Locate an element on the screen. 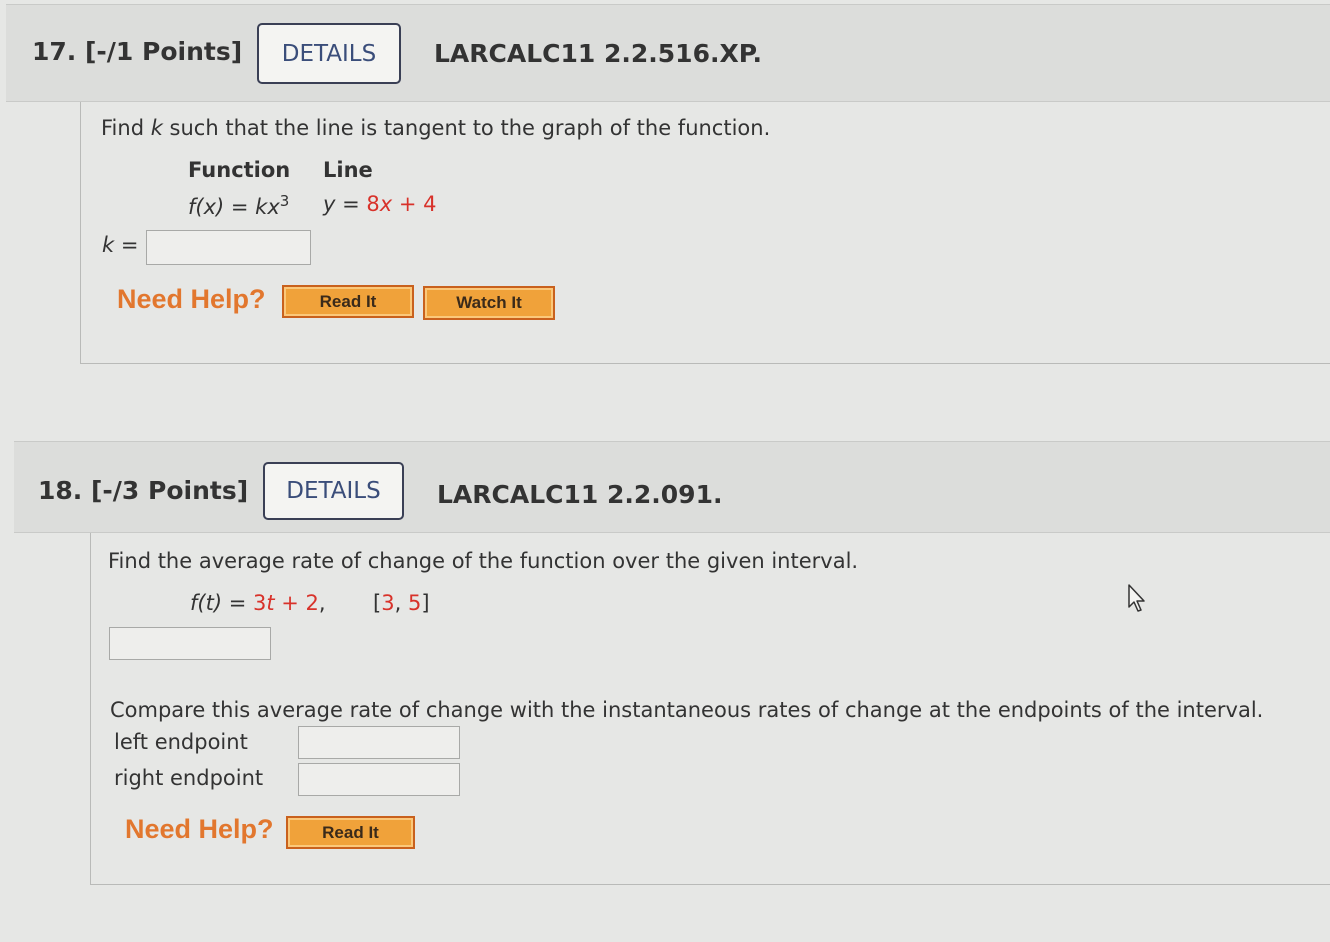  function-text: f(x) = kx is located at coordinates (234, 207).